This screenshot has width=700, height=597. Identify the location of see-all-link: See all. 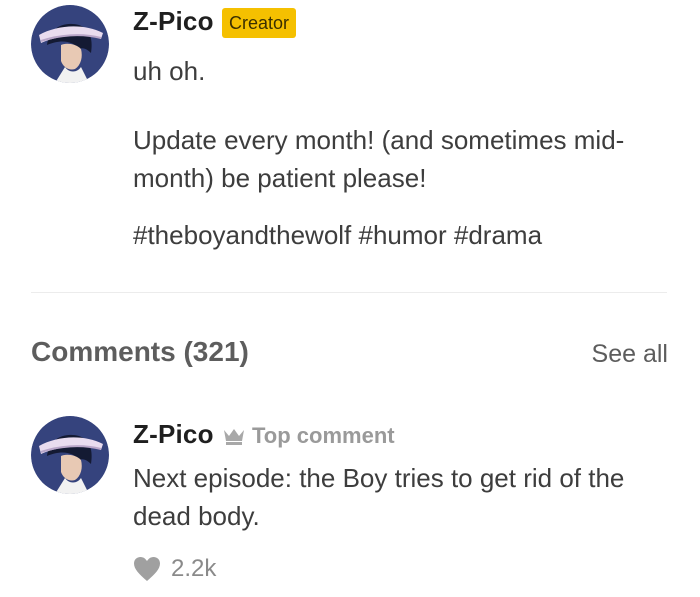
(630, 354).